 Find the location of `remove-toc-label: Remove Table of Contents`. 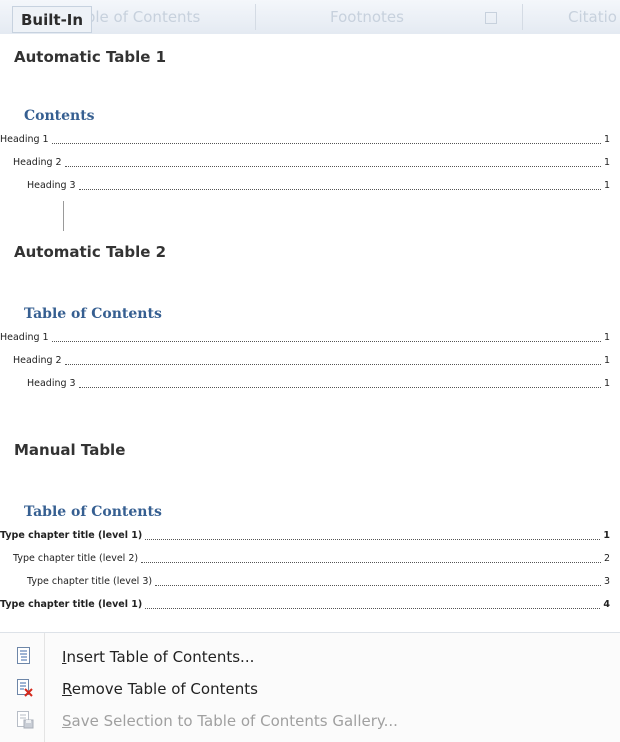

remove-toc-label: Remove Table of Contents is located at coordinates (160, 689).